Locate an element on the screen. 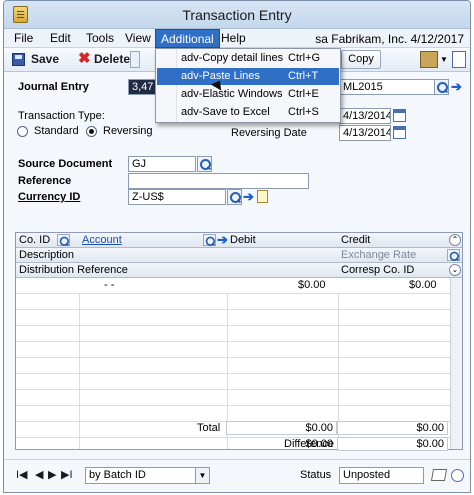  col-description: Description is located at coordinates (47, 255).